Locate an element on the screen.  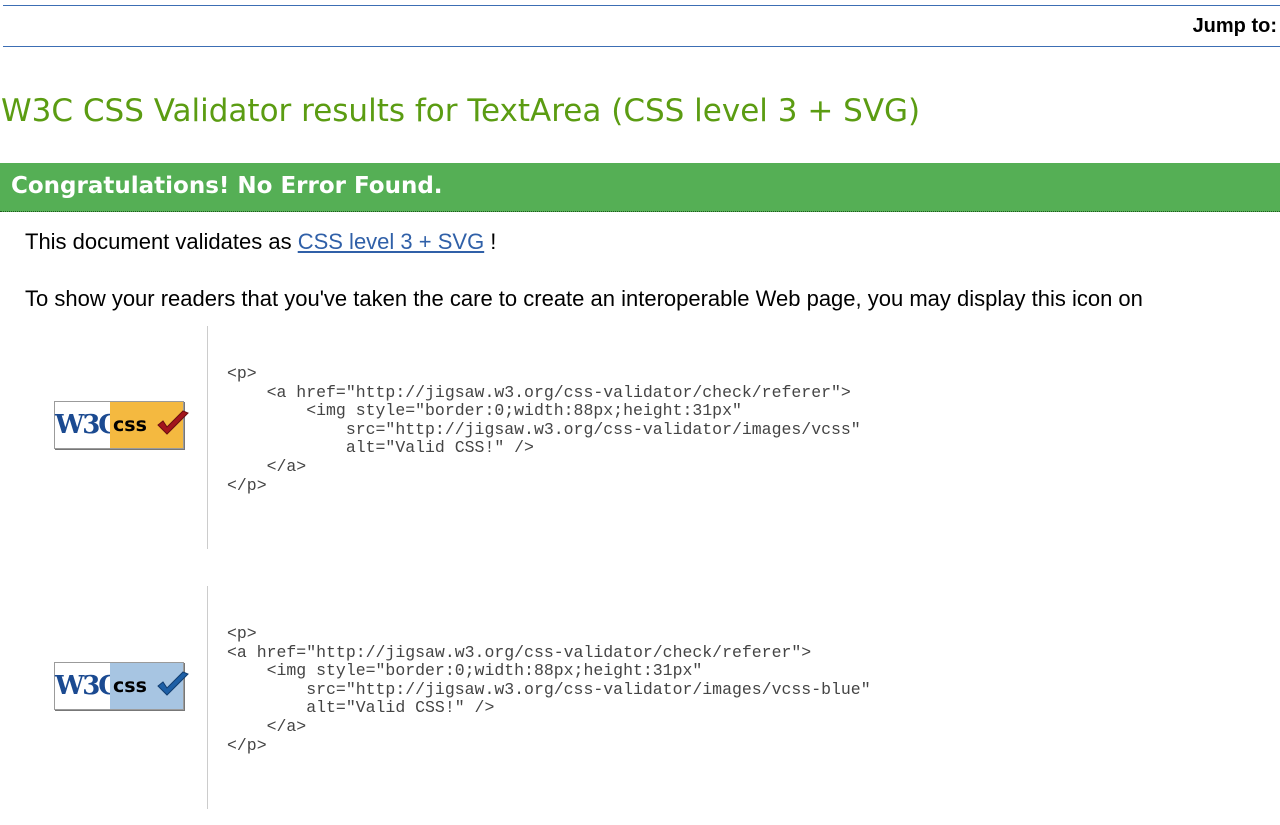
validates-prefix: This document validates as is located at coordinates (158, 241).